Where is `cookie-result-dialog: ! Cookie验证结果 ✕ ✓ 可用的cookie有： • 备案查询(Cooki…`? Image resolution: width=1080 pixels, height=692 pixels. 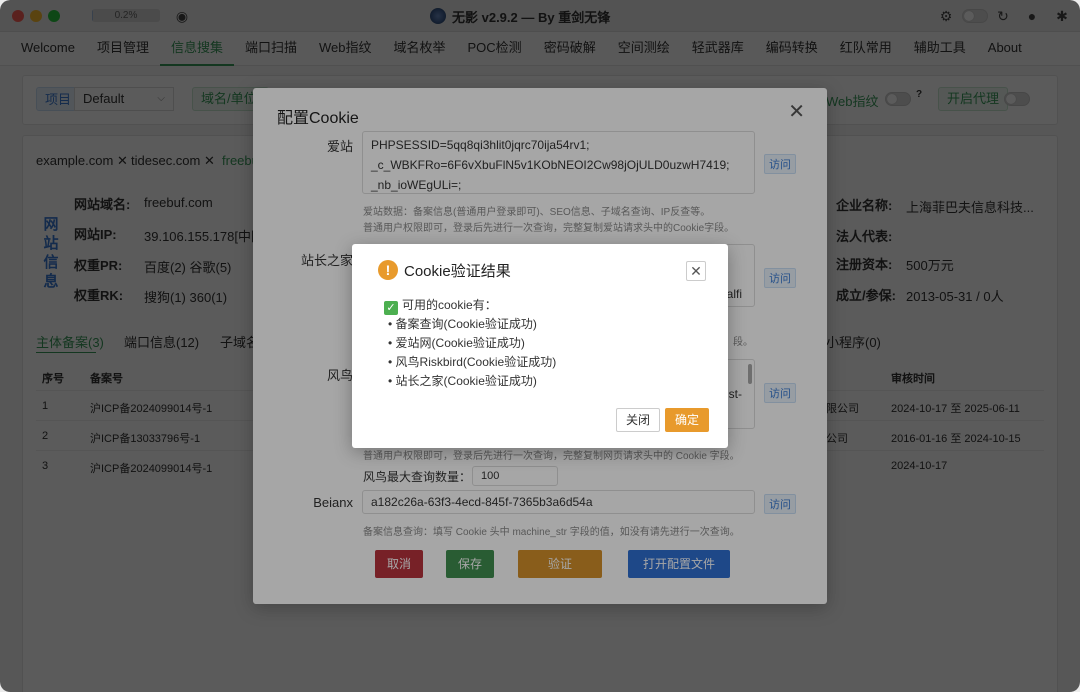 cookie-result-dialog: ! Cookie验证结果 ✕ ✓ 可用的cookie有： • 备案查询(Cooki… is located at coordinates (540, 346).